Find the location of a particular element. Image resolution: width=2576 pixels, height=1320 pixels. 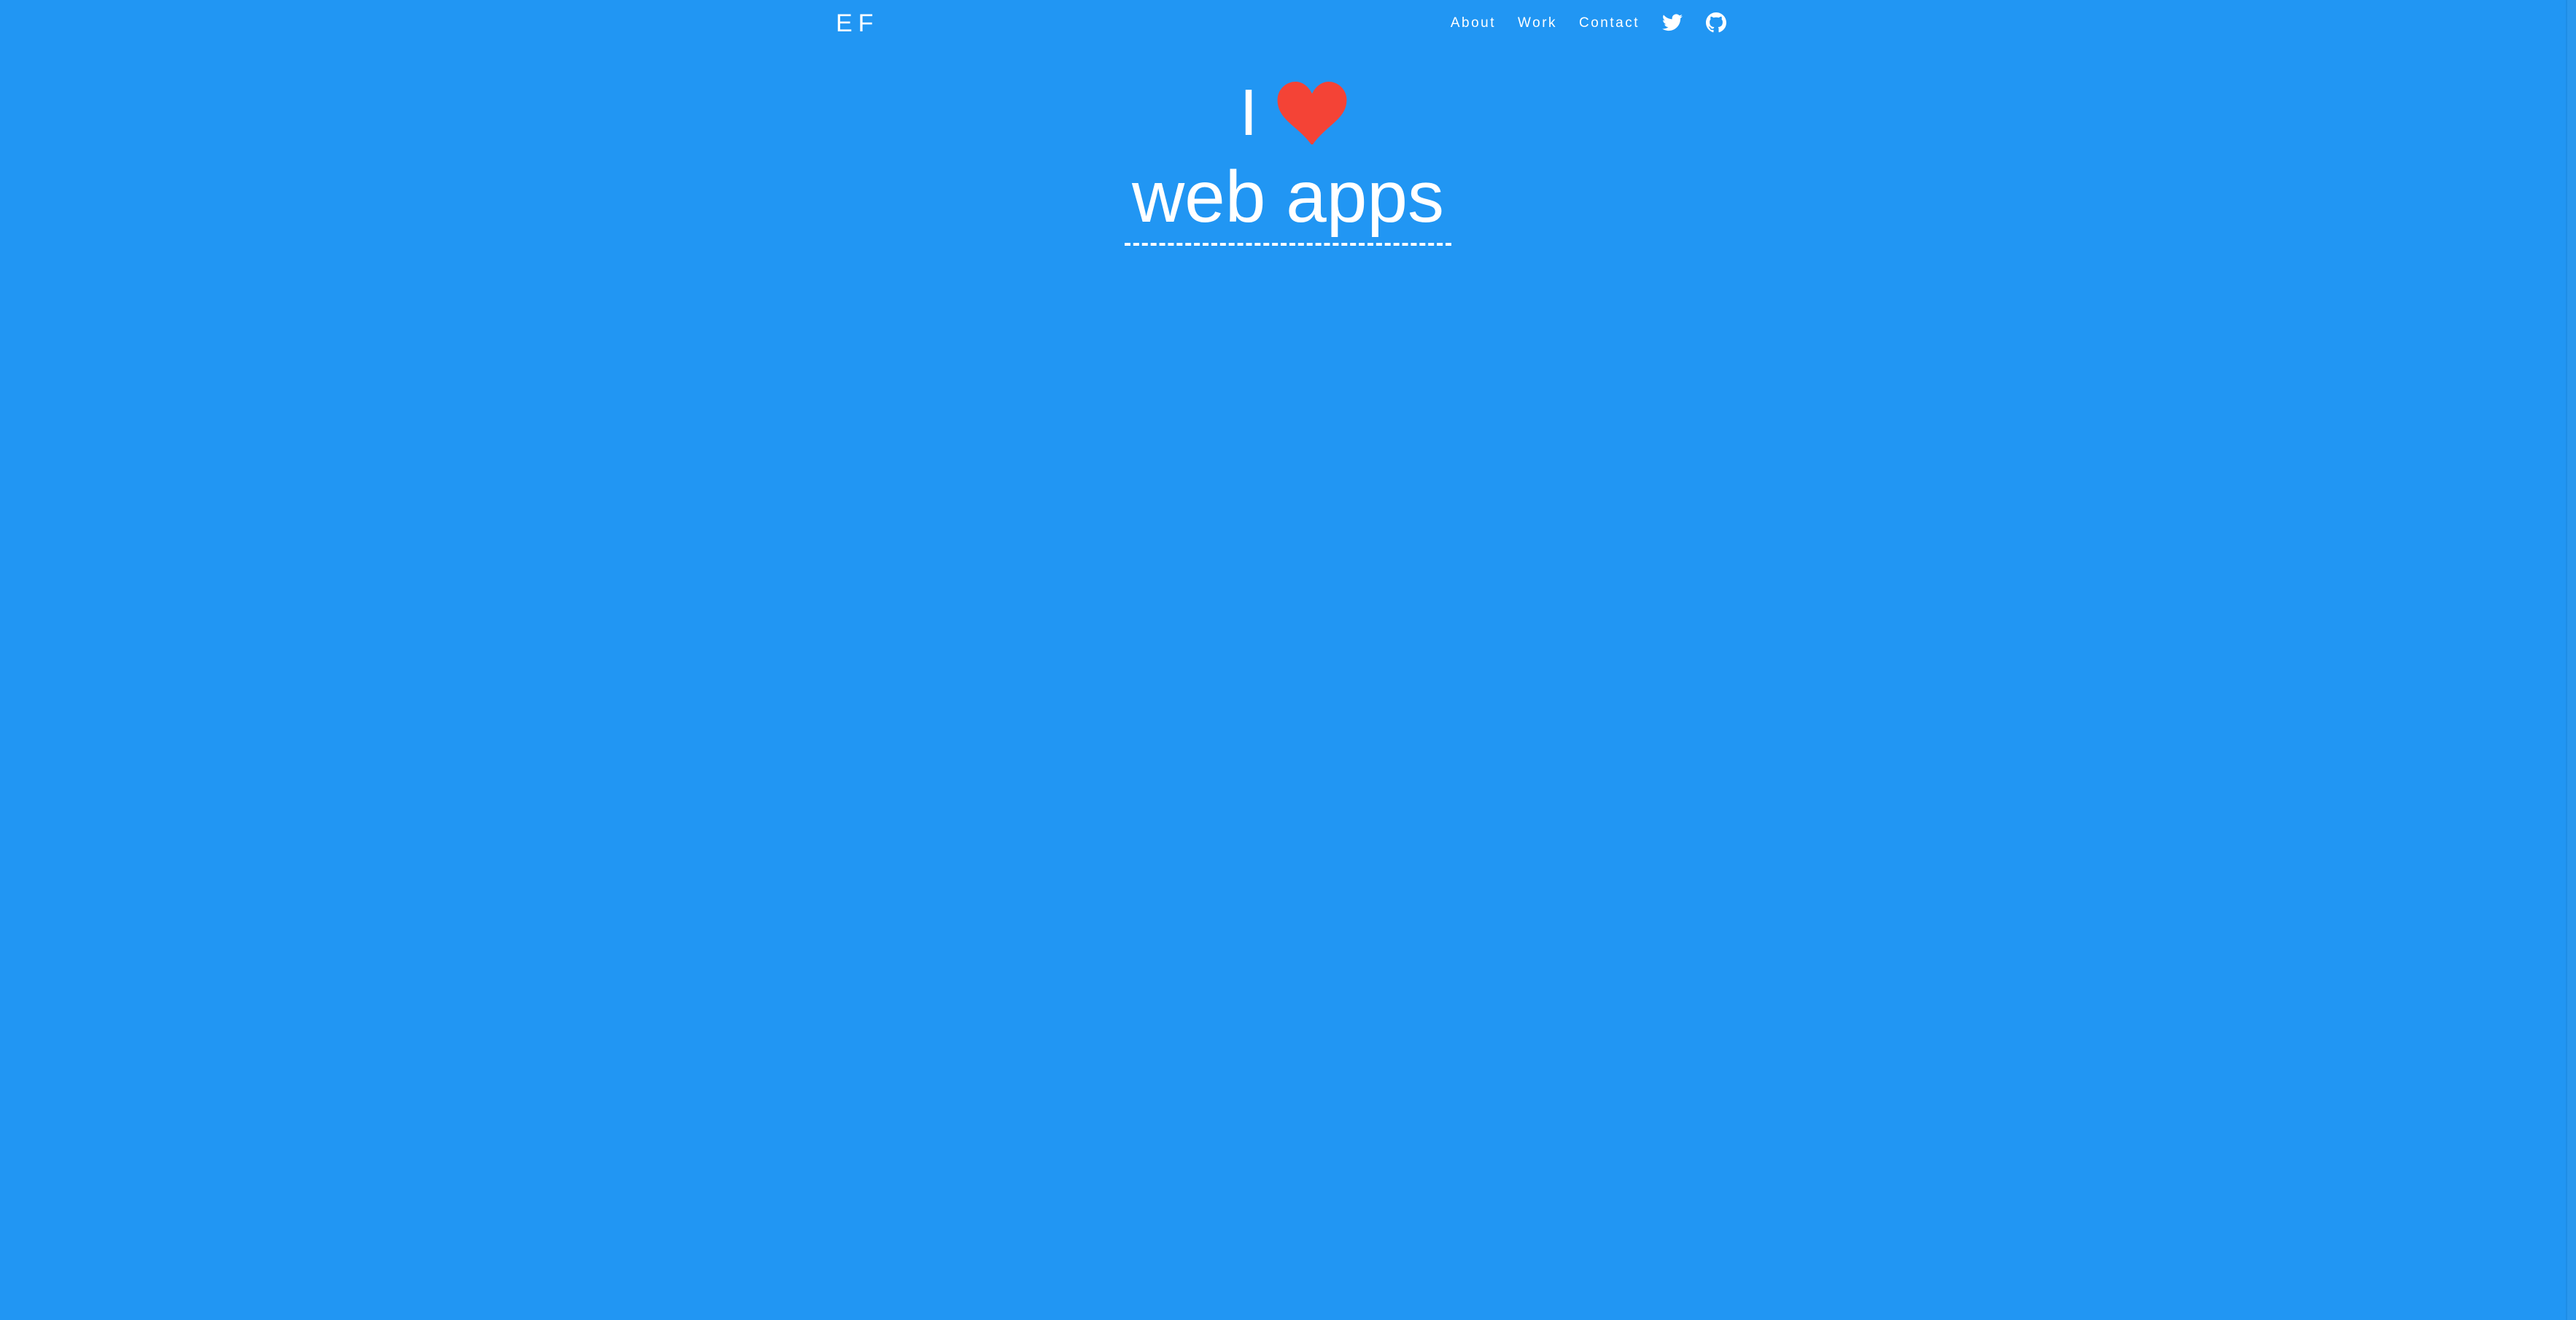

nav-link-work: Work is located at coordinates (1537, 23).